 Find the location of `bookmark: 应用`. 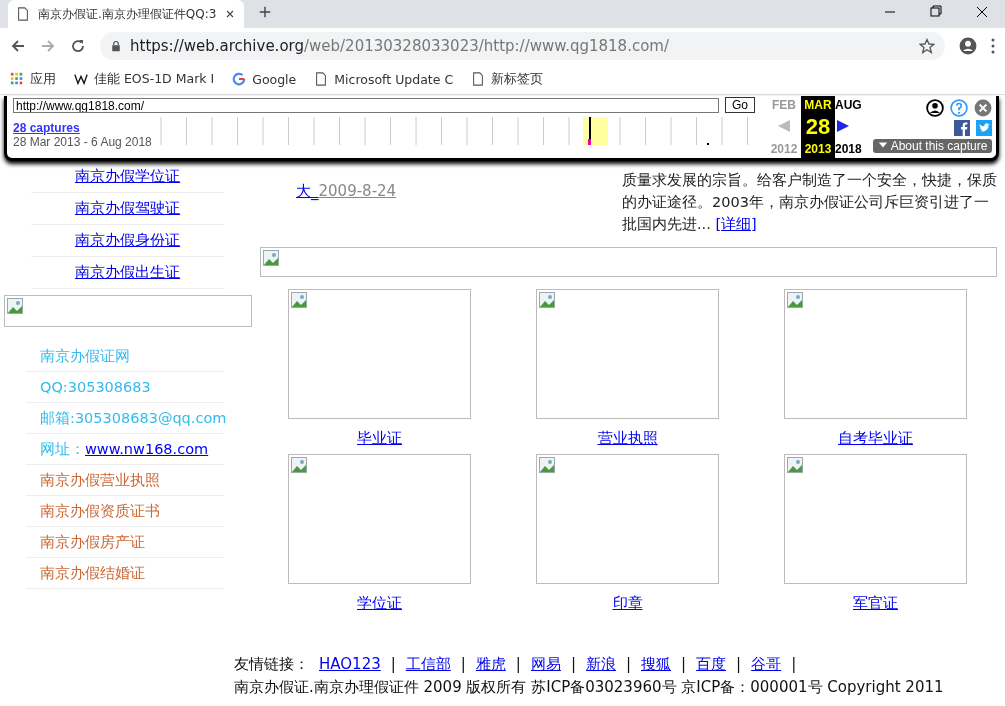

bookmark: 应用 is located at coordinates (33, 79).